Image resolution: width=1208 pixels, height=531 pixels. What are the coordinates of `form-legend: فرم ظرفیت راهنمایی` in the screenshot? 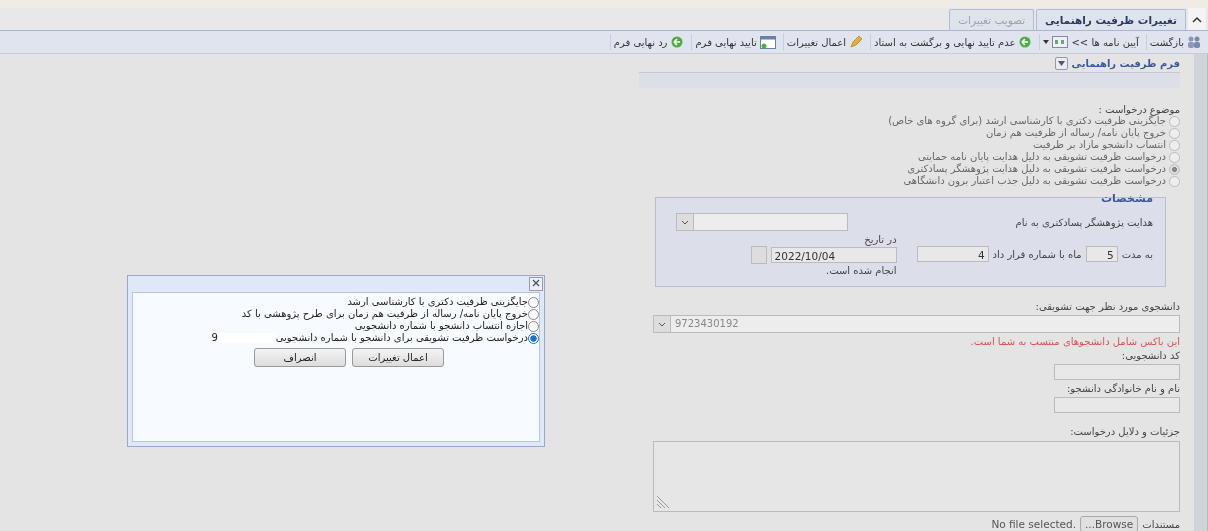 It's located at (1125, 63).